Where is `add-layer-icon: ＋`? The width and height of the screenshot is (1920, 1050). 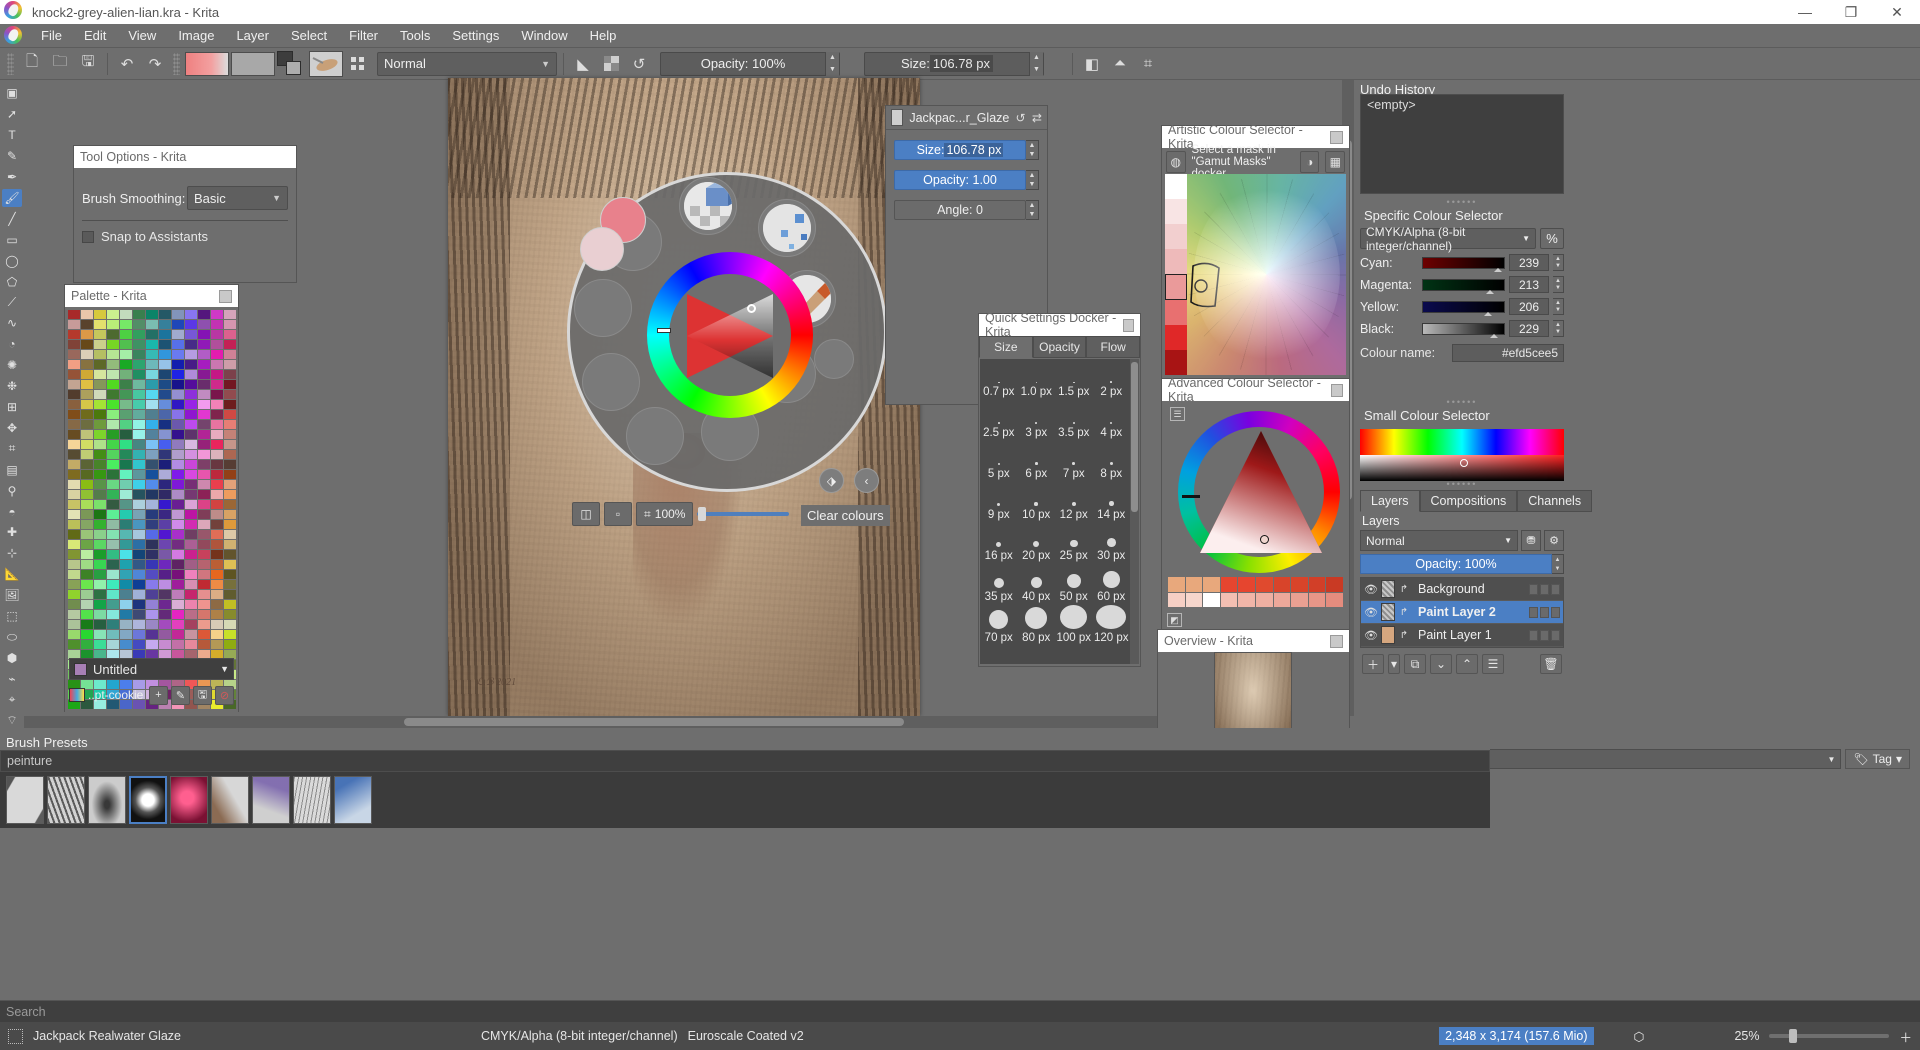
add-layer-icon: ＋ is located at coordinates (1373, 664).